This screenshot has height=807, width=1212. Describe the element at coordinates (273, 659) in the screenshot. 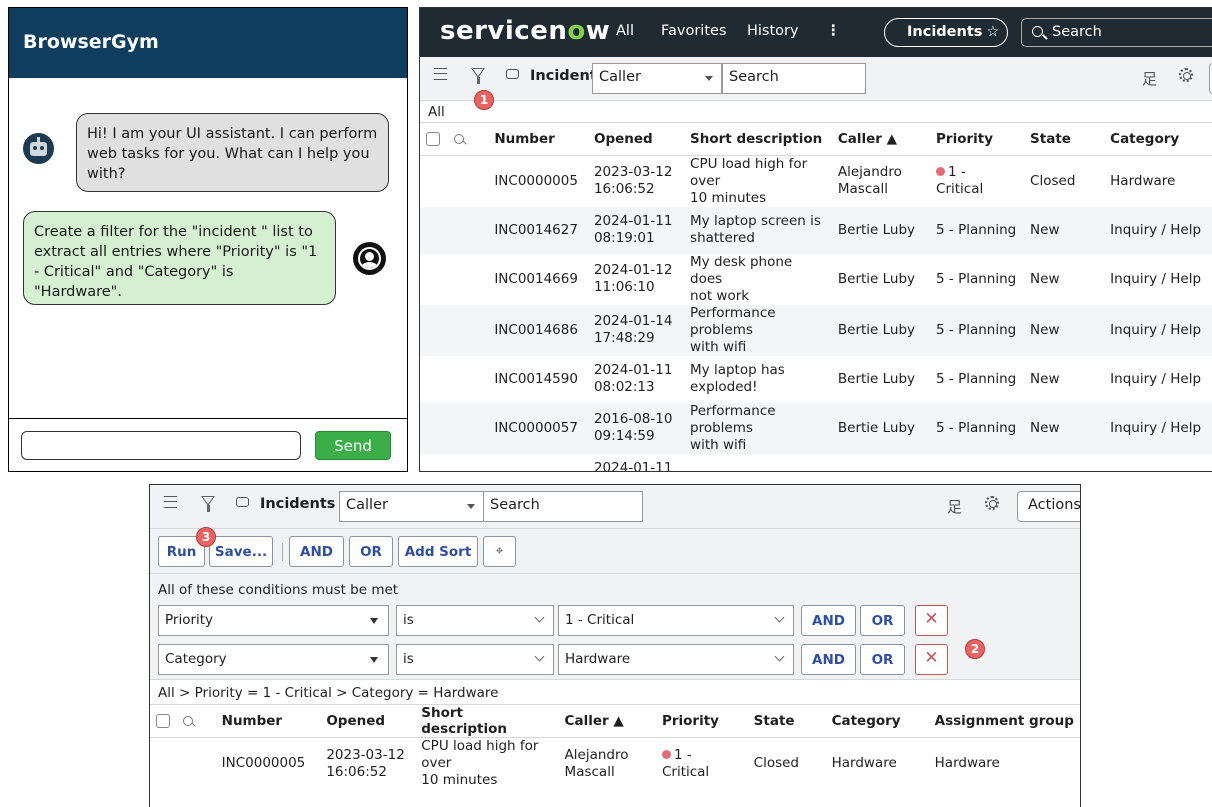

I see `condition-2-field-select: Category` at that location.